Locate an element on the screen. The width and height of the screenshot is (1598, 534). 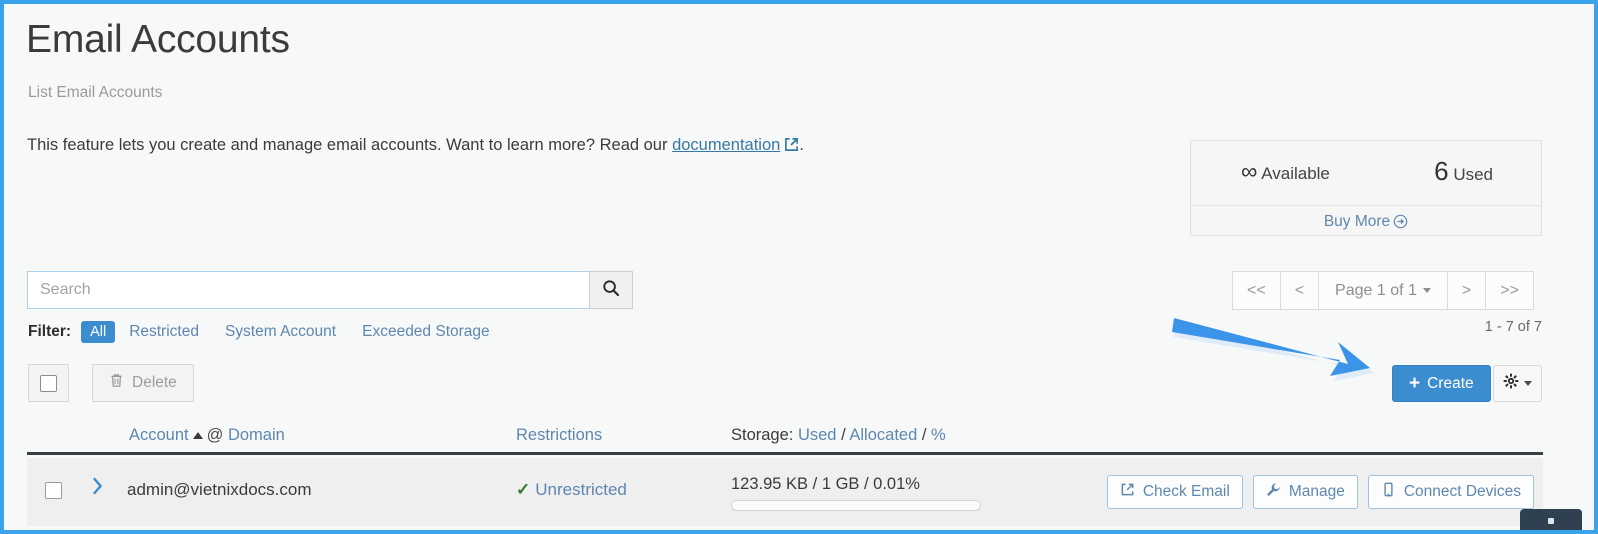
delete-button: Delete is located at coordinates (143, 383).